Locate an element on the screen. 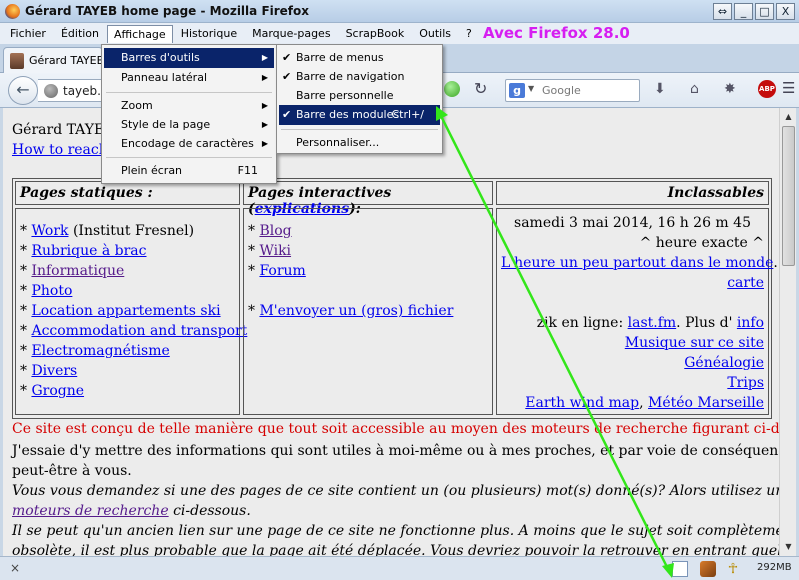 The image size is (799, 580). menu-outils: Outils is located at coordinates (435, 33).